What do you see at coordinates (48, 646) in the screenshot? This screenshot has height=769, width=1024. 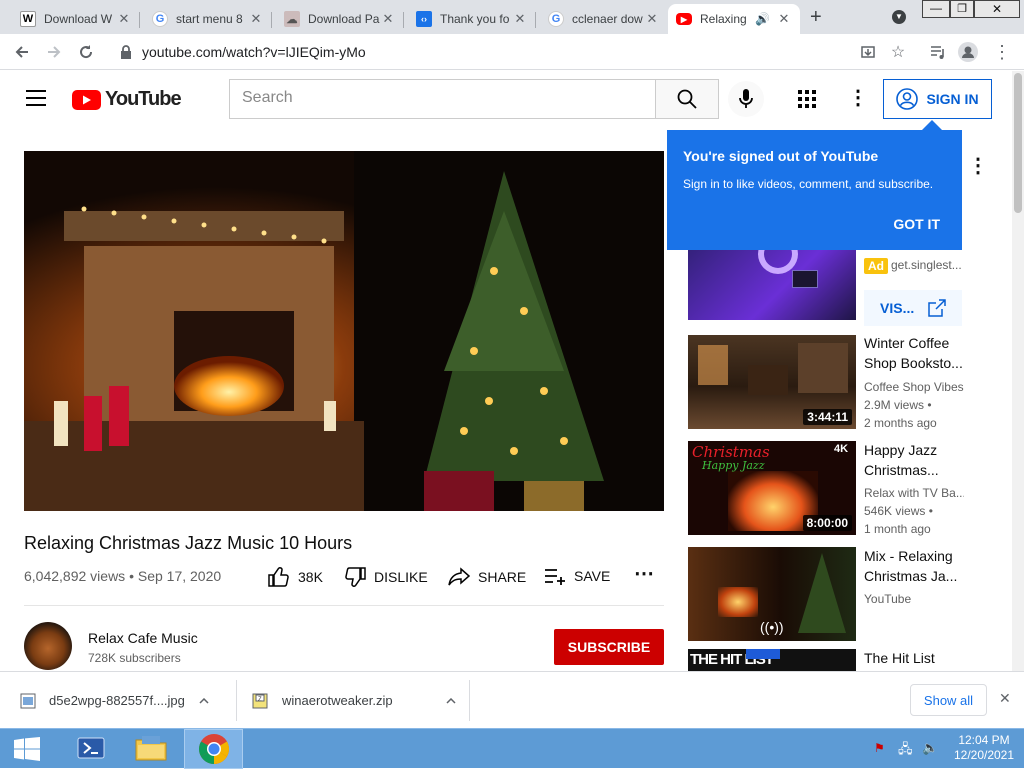 I see `channel-avatar` at bounding box center [48, 646].